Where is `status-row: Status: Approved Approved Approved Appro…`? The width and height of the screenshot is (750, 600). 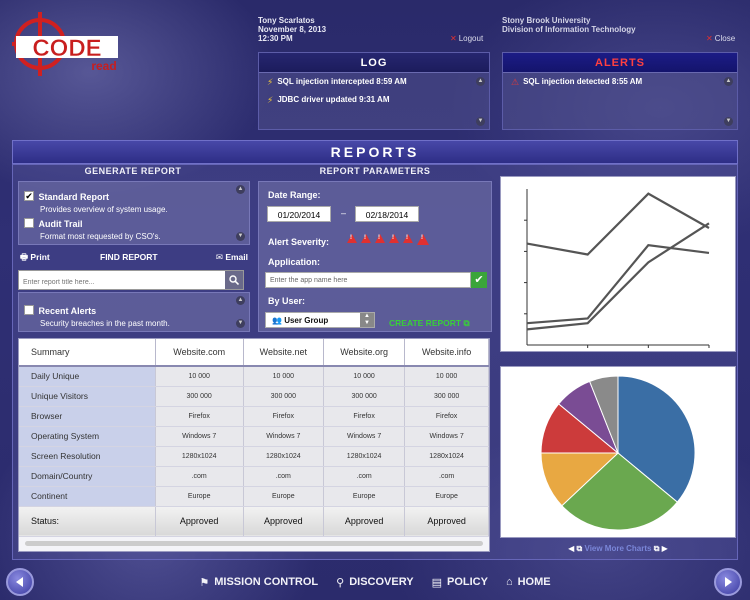
status-row: Status: Approved Approved Approved Appro… is located at coordinates (254, 521).